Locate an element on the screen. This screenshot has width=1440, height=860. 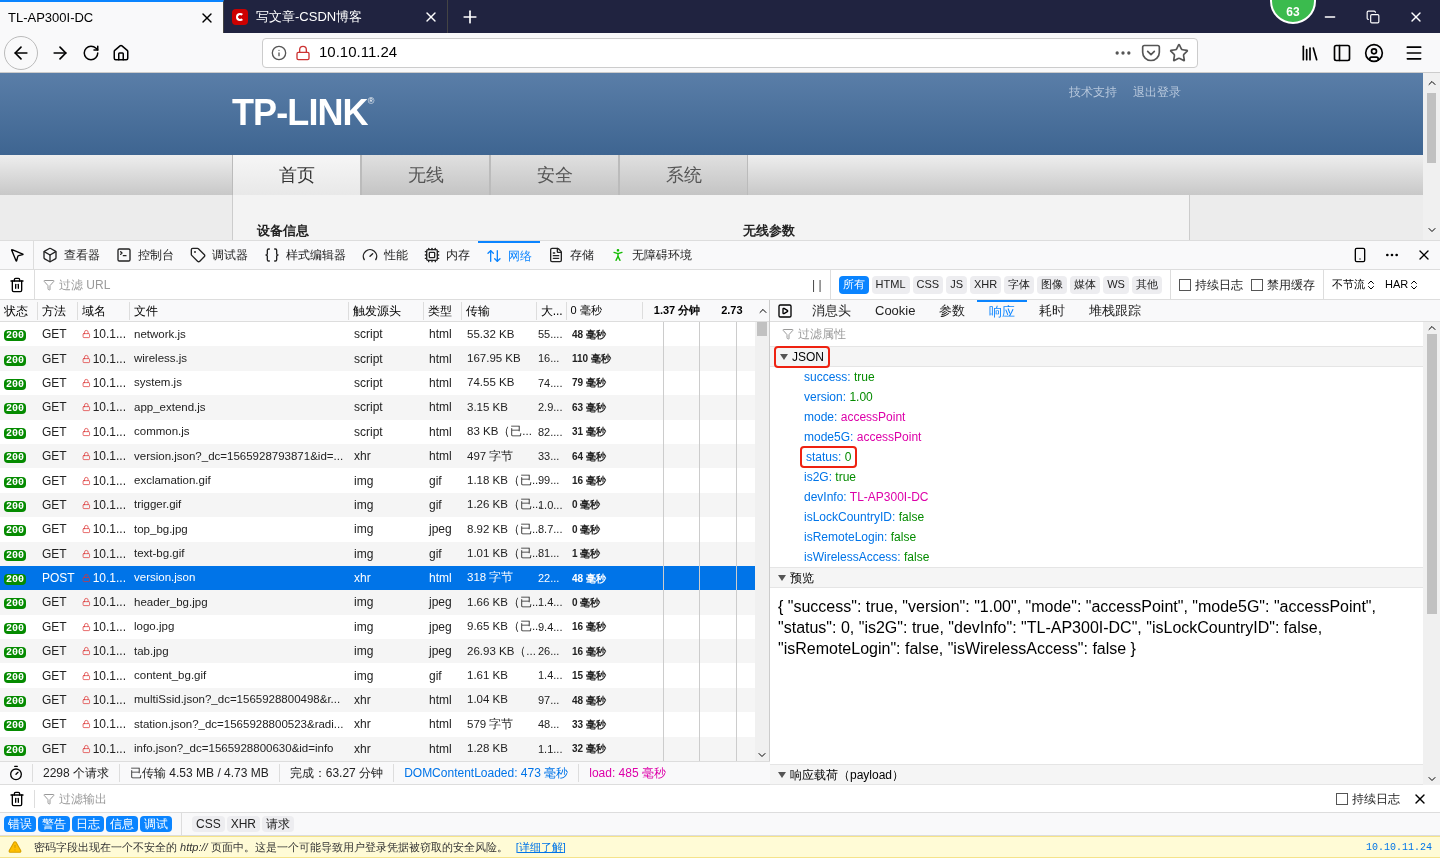
log-level-filter: 警告 is located at coordinates (54, 824).